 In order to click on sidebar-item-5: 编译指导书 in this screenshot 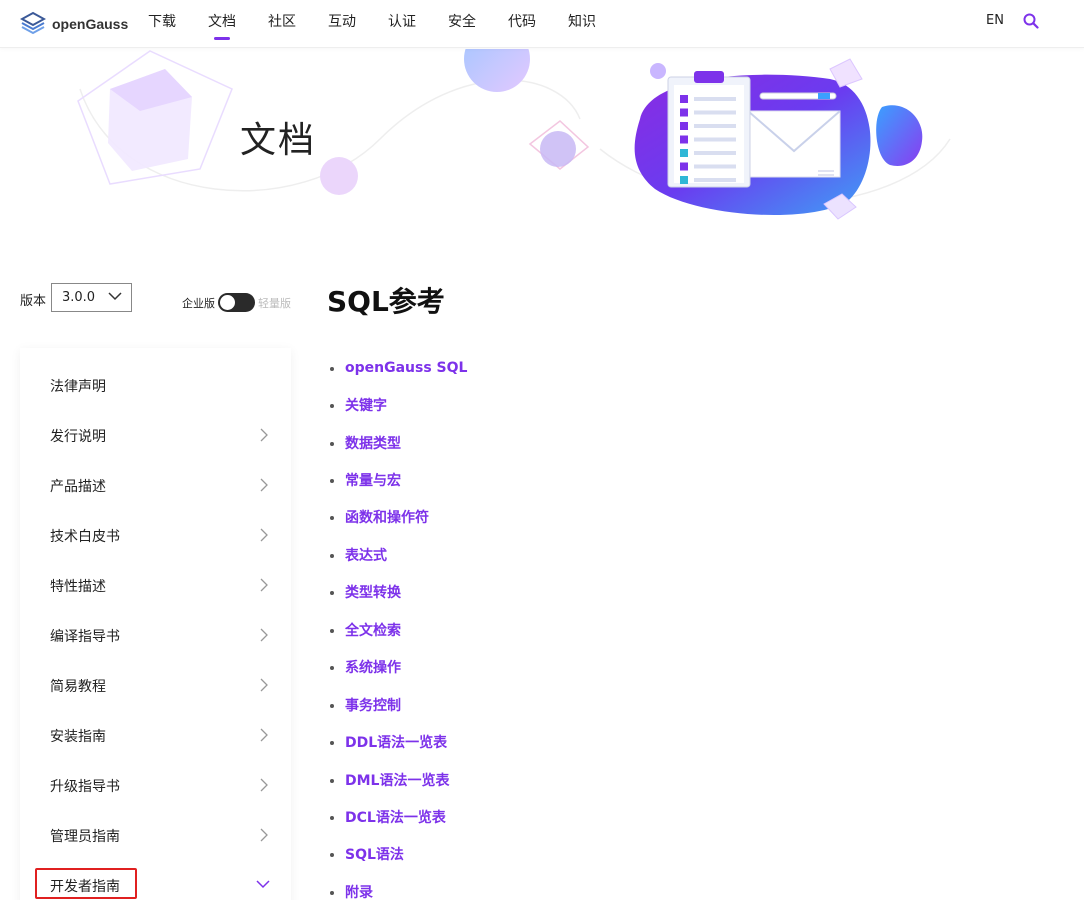, I will do `click(155, 633)`.